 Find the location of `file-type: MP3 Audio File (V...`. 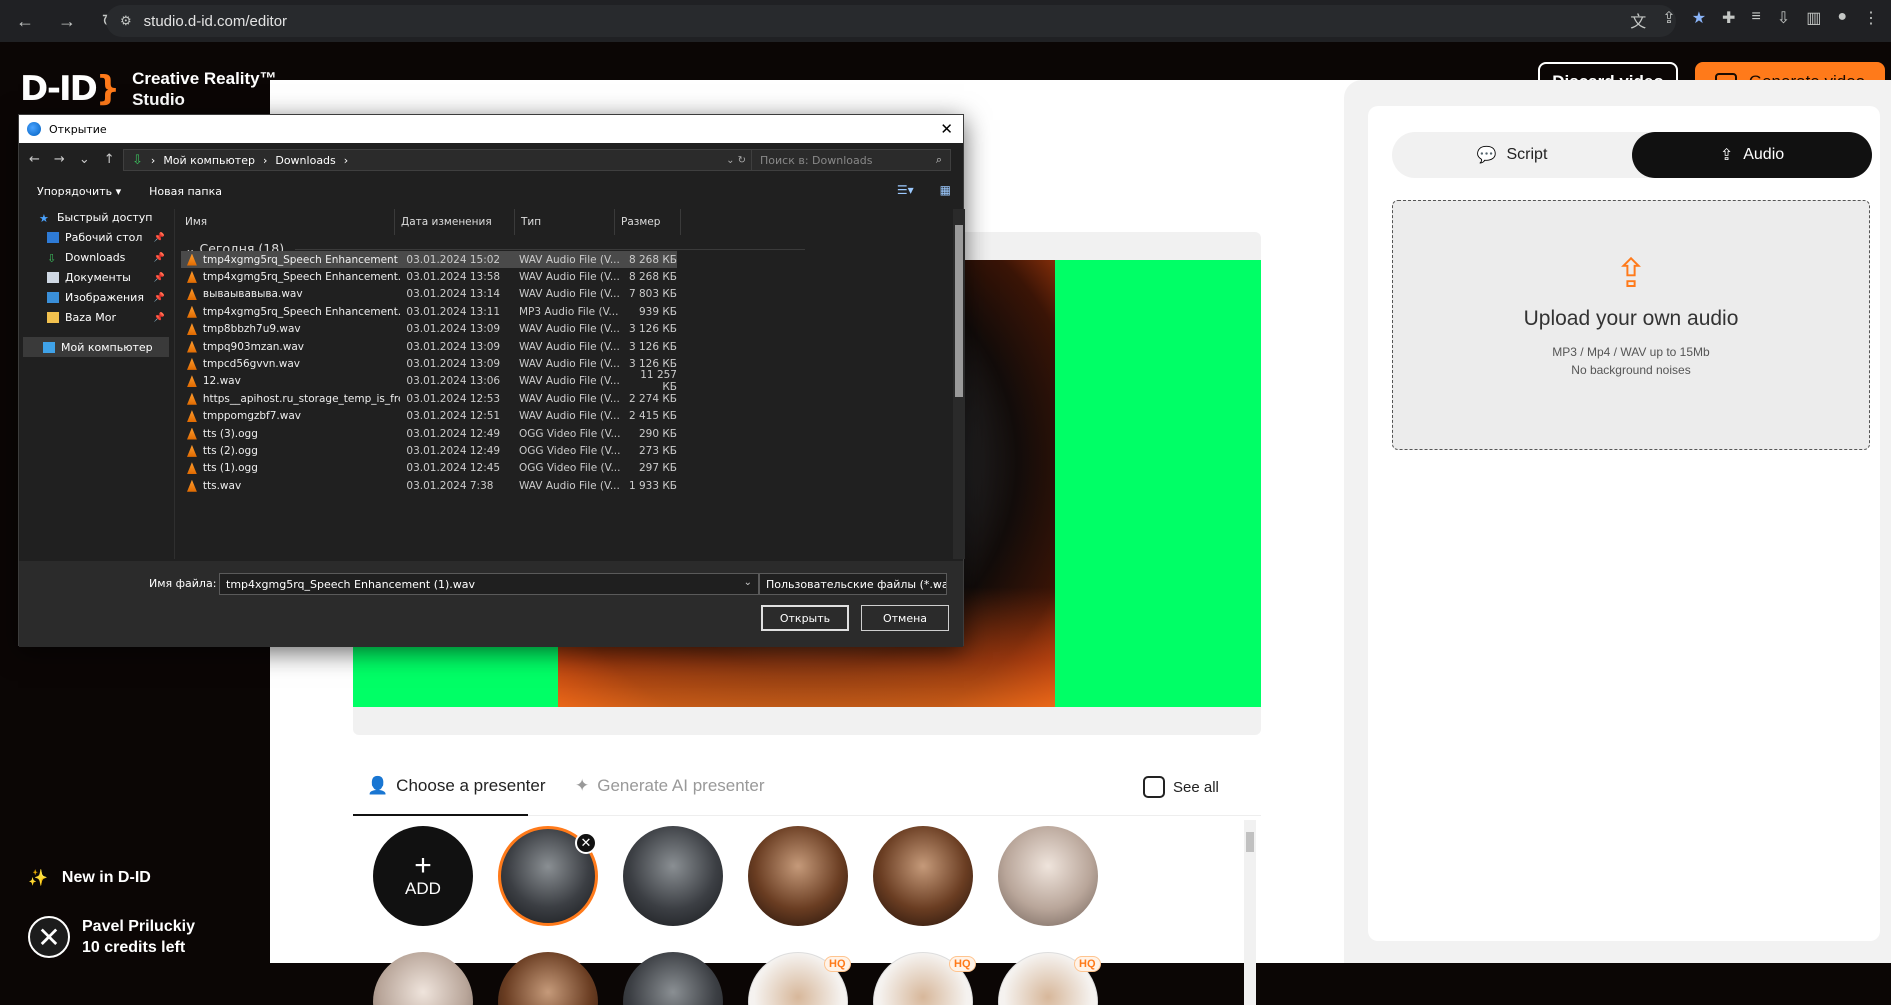

file-type: MP3 Audio File (V... is located at coordinates (568, 311).